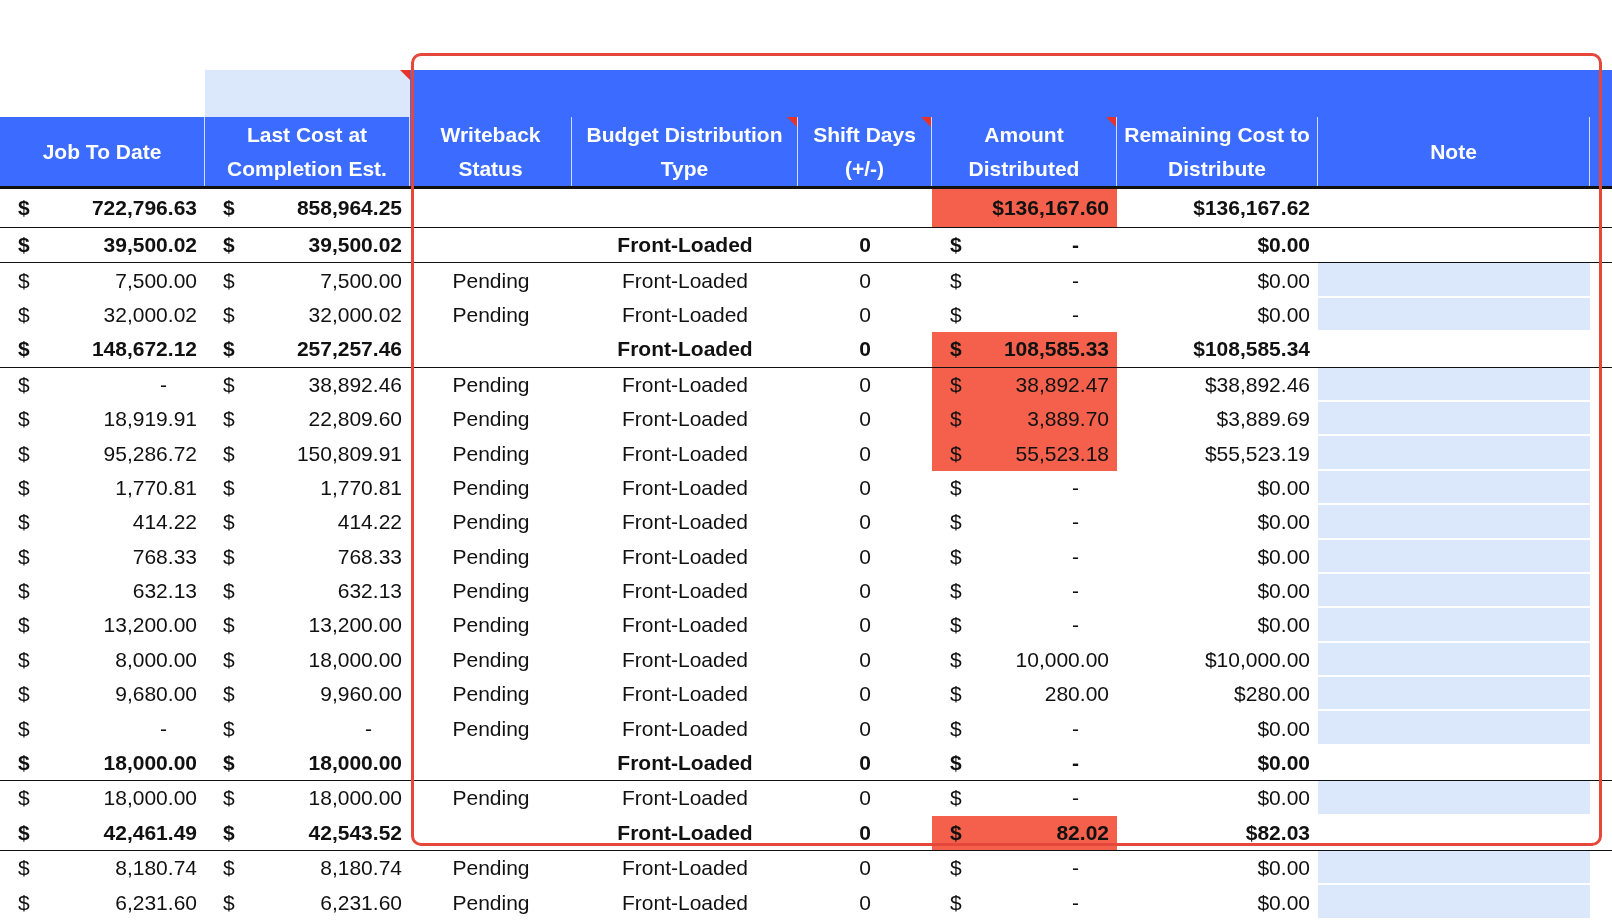  I want to click on cell-value: 414.22, so click(164, 522).